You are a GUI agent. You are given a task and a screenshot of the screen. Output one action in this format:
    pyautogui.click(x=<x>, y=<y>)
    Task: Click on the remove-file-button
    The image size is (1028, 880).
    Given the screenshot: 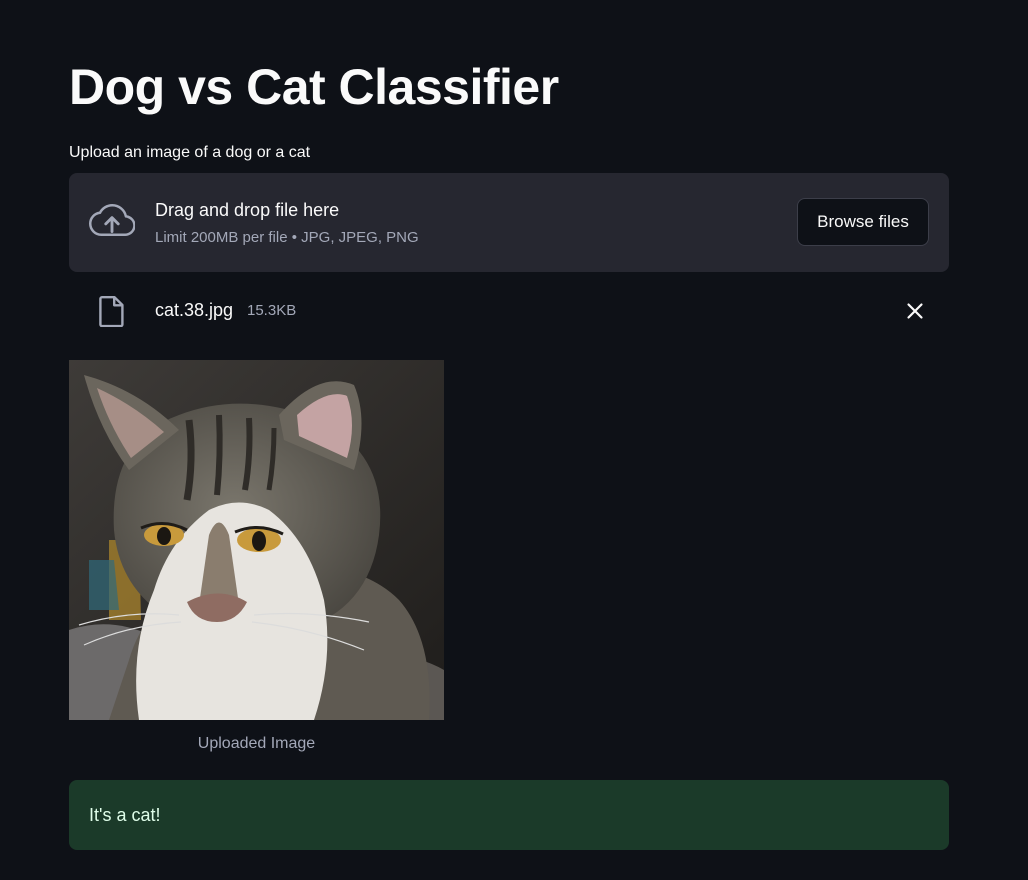 What is the action you would take?
    pyautogui.click(x=915, y=311)
    